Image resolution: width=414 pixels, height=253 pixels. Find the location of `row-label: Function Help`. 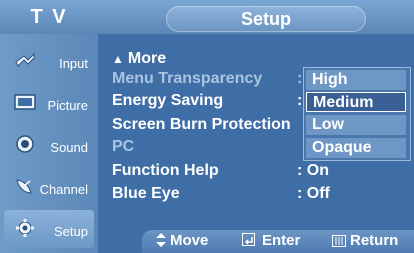

row-label: Function Help is located at coordinates (165, 170).